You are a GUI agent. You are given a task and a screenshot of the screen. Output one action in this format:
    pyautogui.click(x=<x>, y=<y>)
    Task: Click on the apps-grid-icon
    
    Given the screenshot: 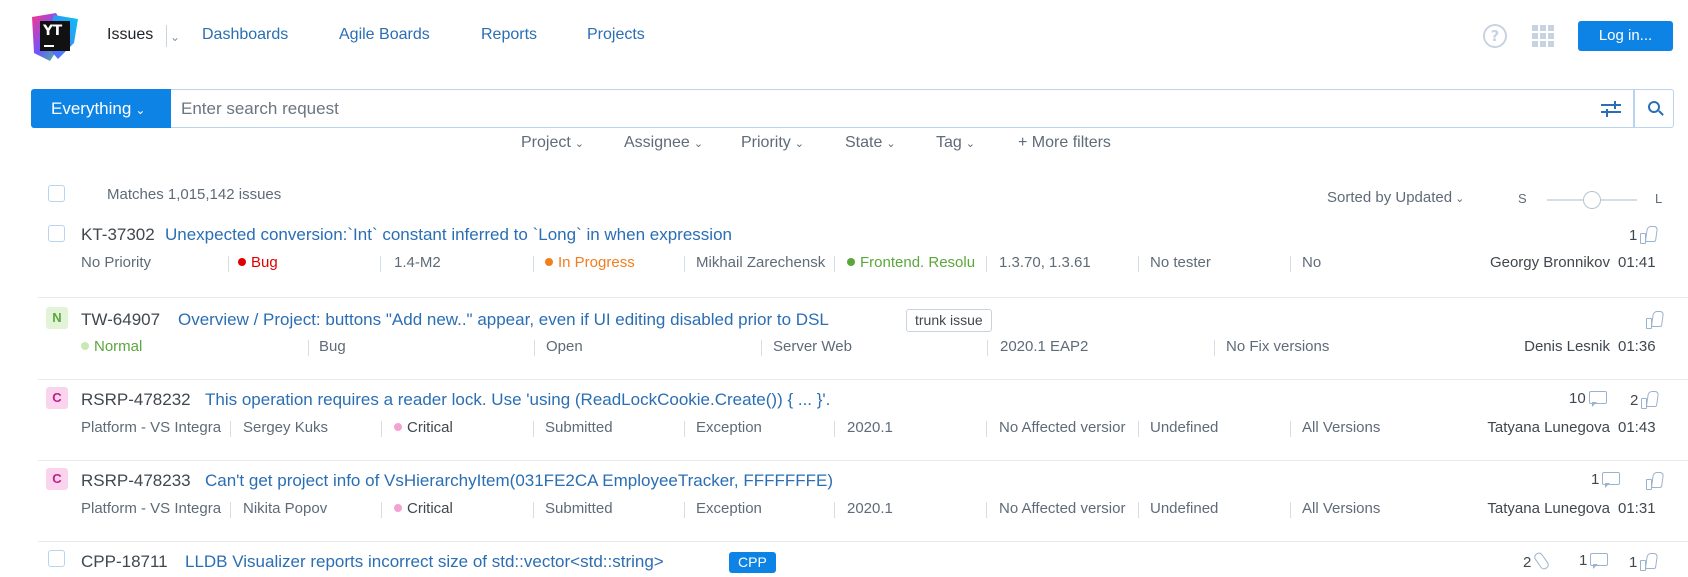 What is the action you would take?
    pyautogui.click(x=1543, y=36)
    